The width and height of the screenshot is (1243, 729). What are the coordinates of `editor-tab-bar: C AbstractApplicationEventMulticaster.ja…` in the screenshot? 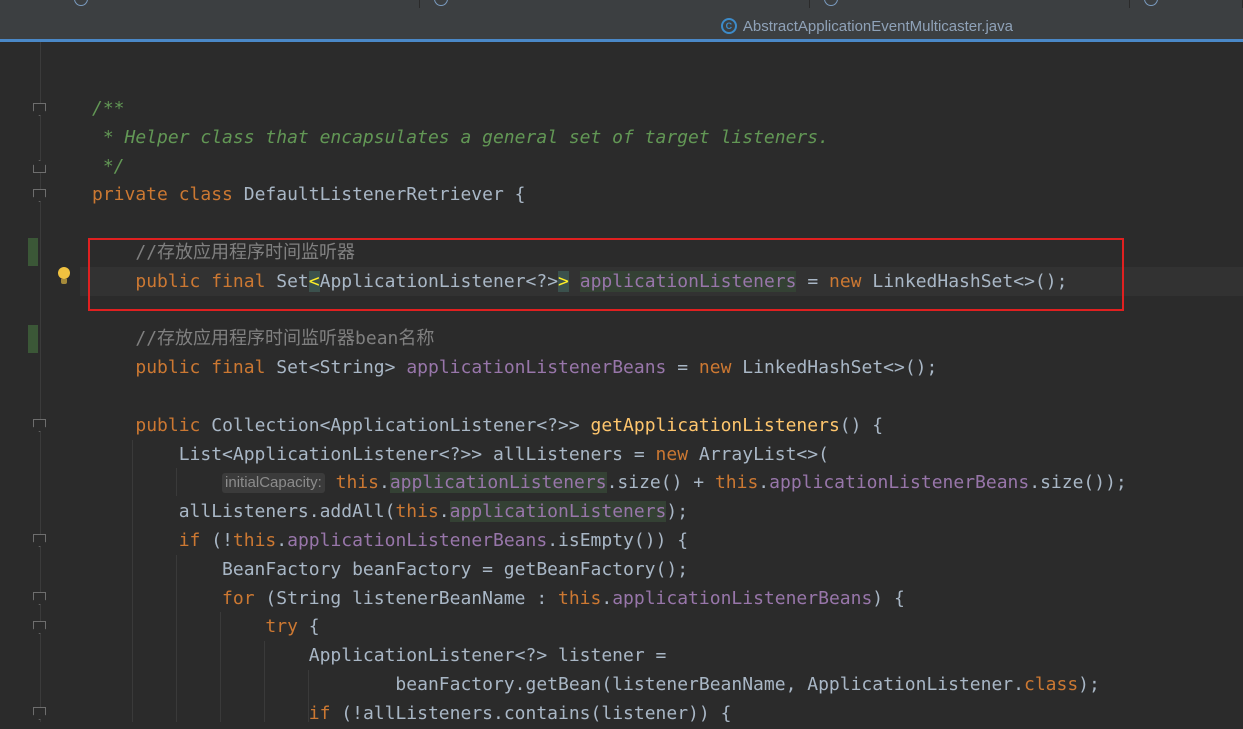 It's located at (621, 21).